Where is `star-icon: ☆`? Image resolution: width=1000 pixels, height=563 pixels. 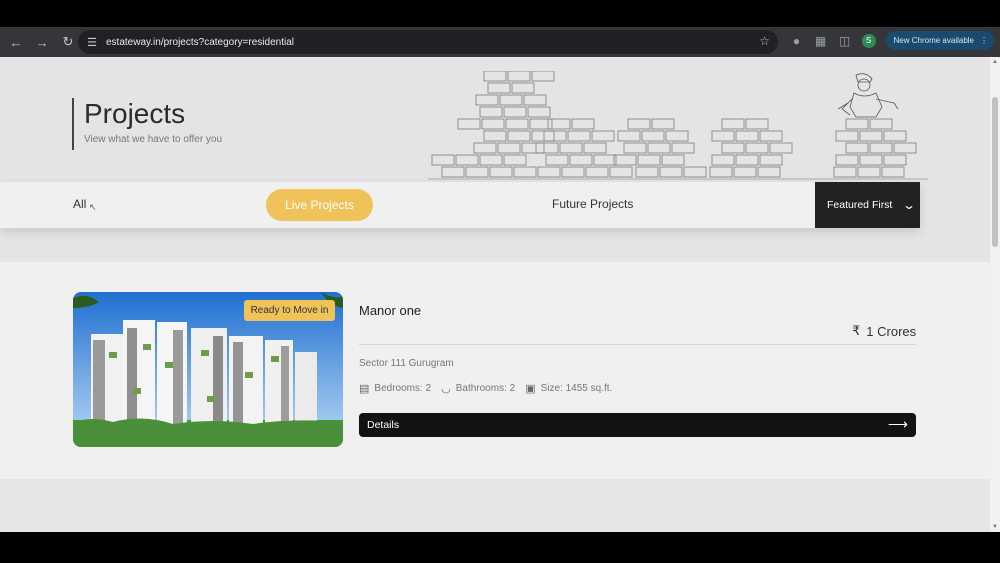 star-icon: ☆ is located at coordinates (764, 41).